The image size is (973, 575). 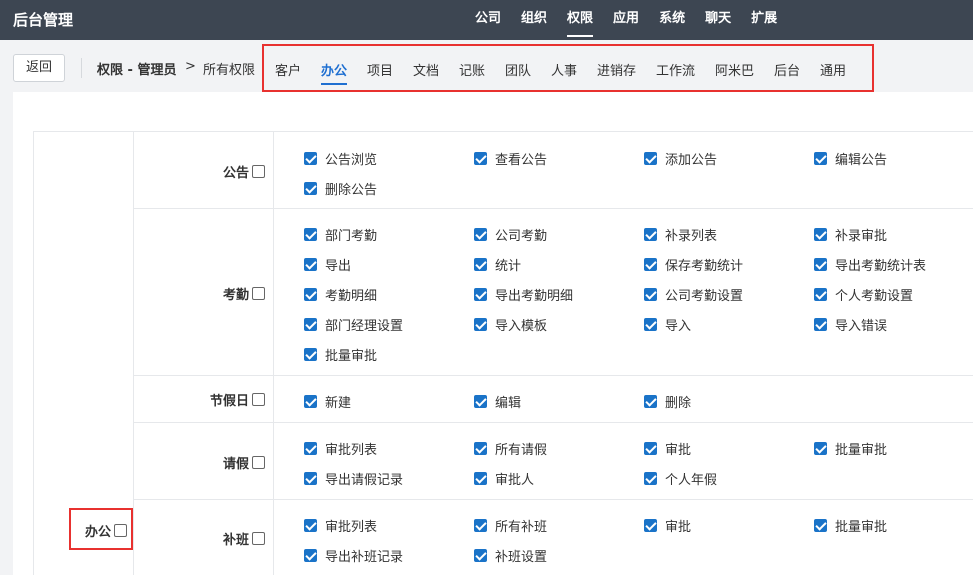 I want to click on topnav-organization: 组织, so click(x=534, y=20).